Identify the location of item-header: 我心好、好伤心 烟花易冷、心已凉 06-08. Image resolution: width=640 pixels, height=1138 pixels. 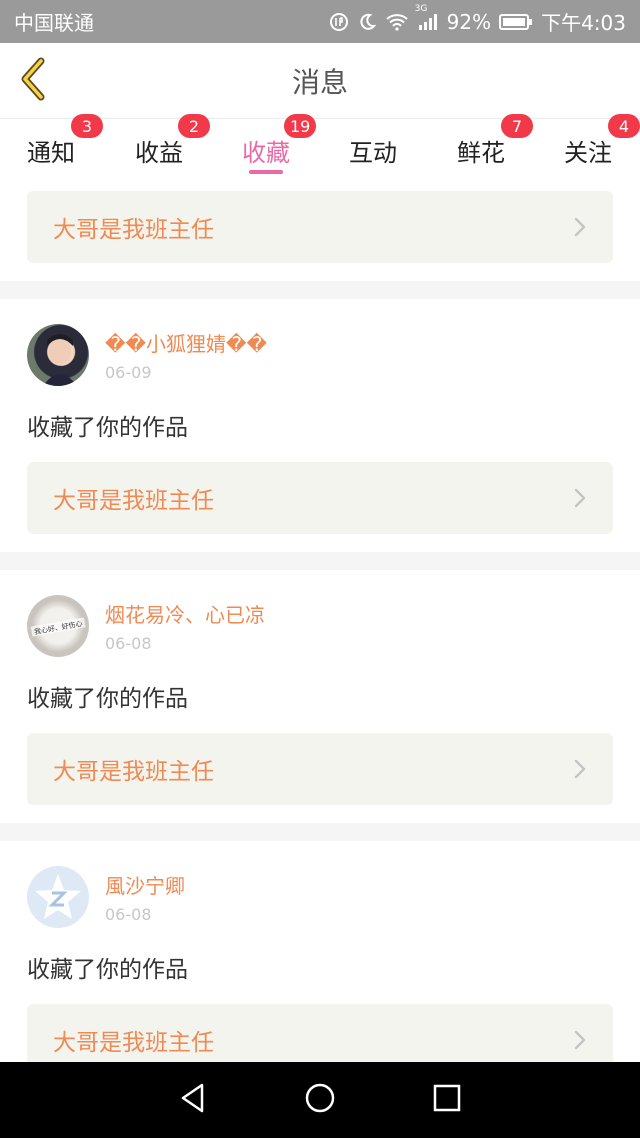
(320, 613).